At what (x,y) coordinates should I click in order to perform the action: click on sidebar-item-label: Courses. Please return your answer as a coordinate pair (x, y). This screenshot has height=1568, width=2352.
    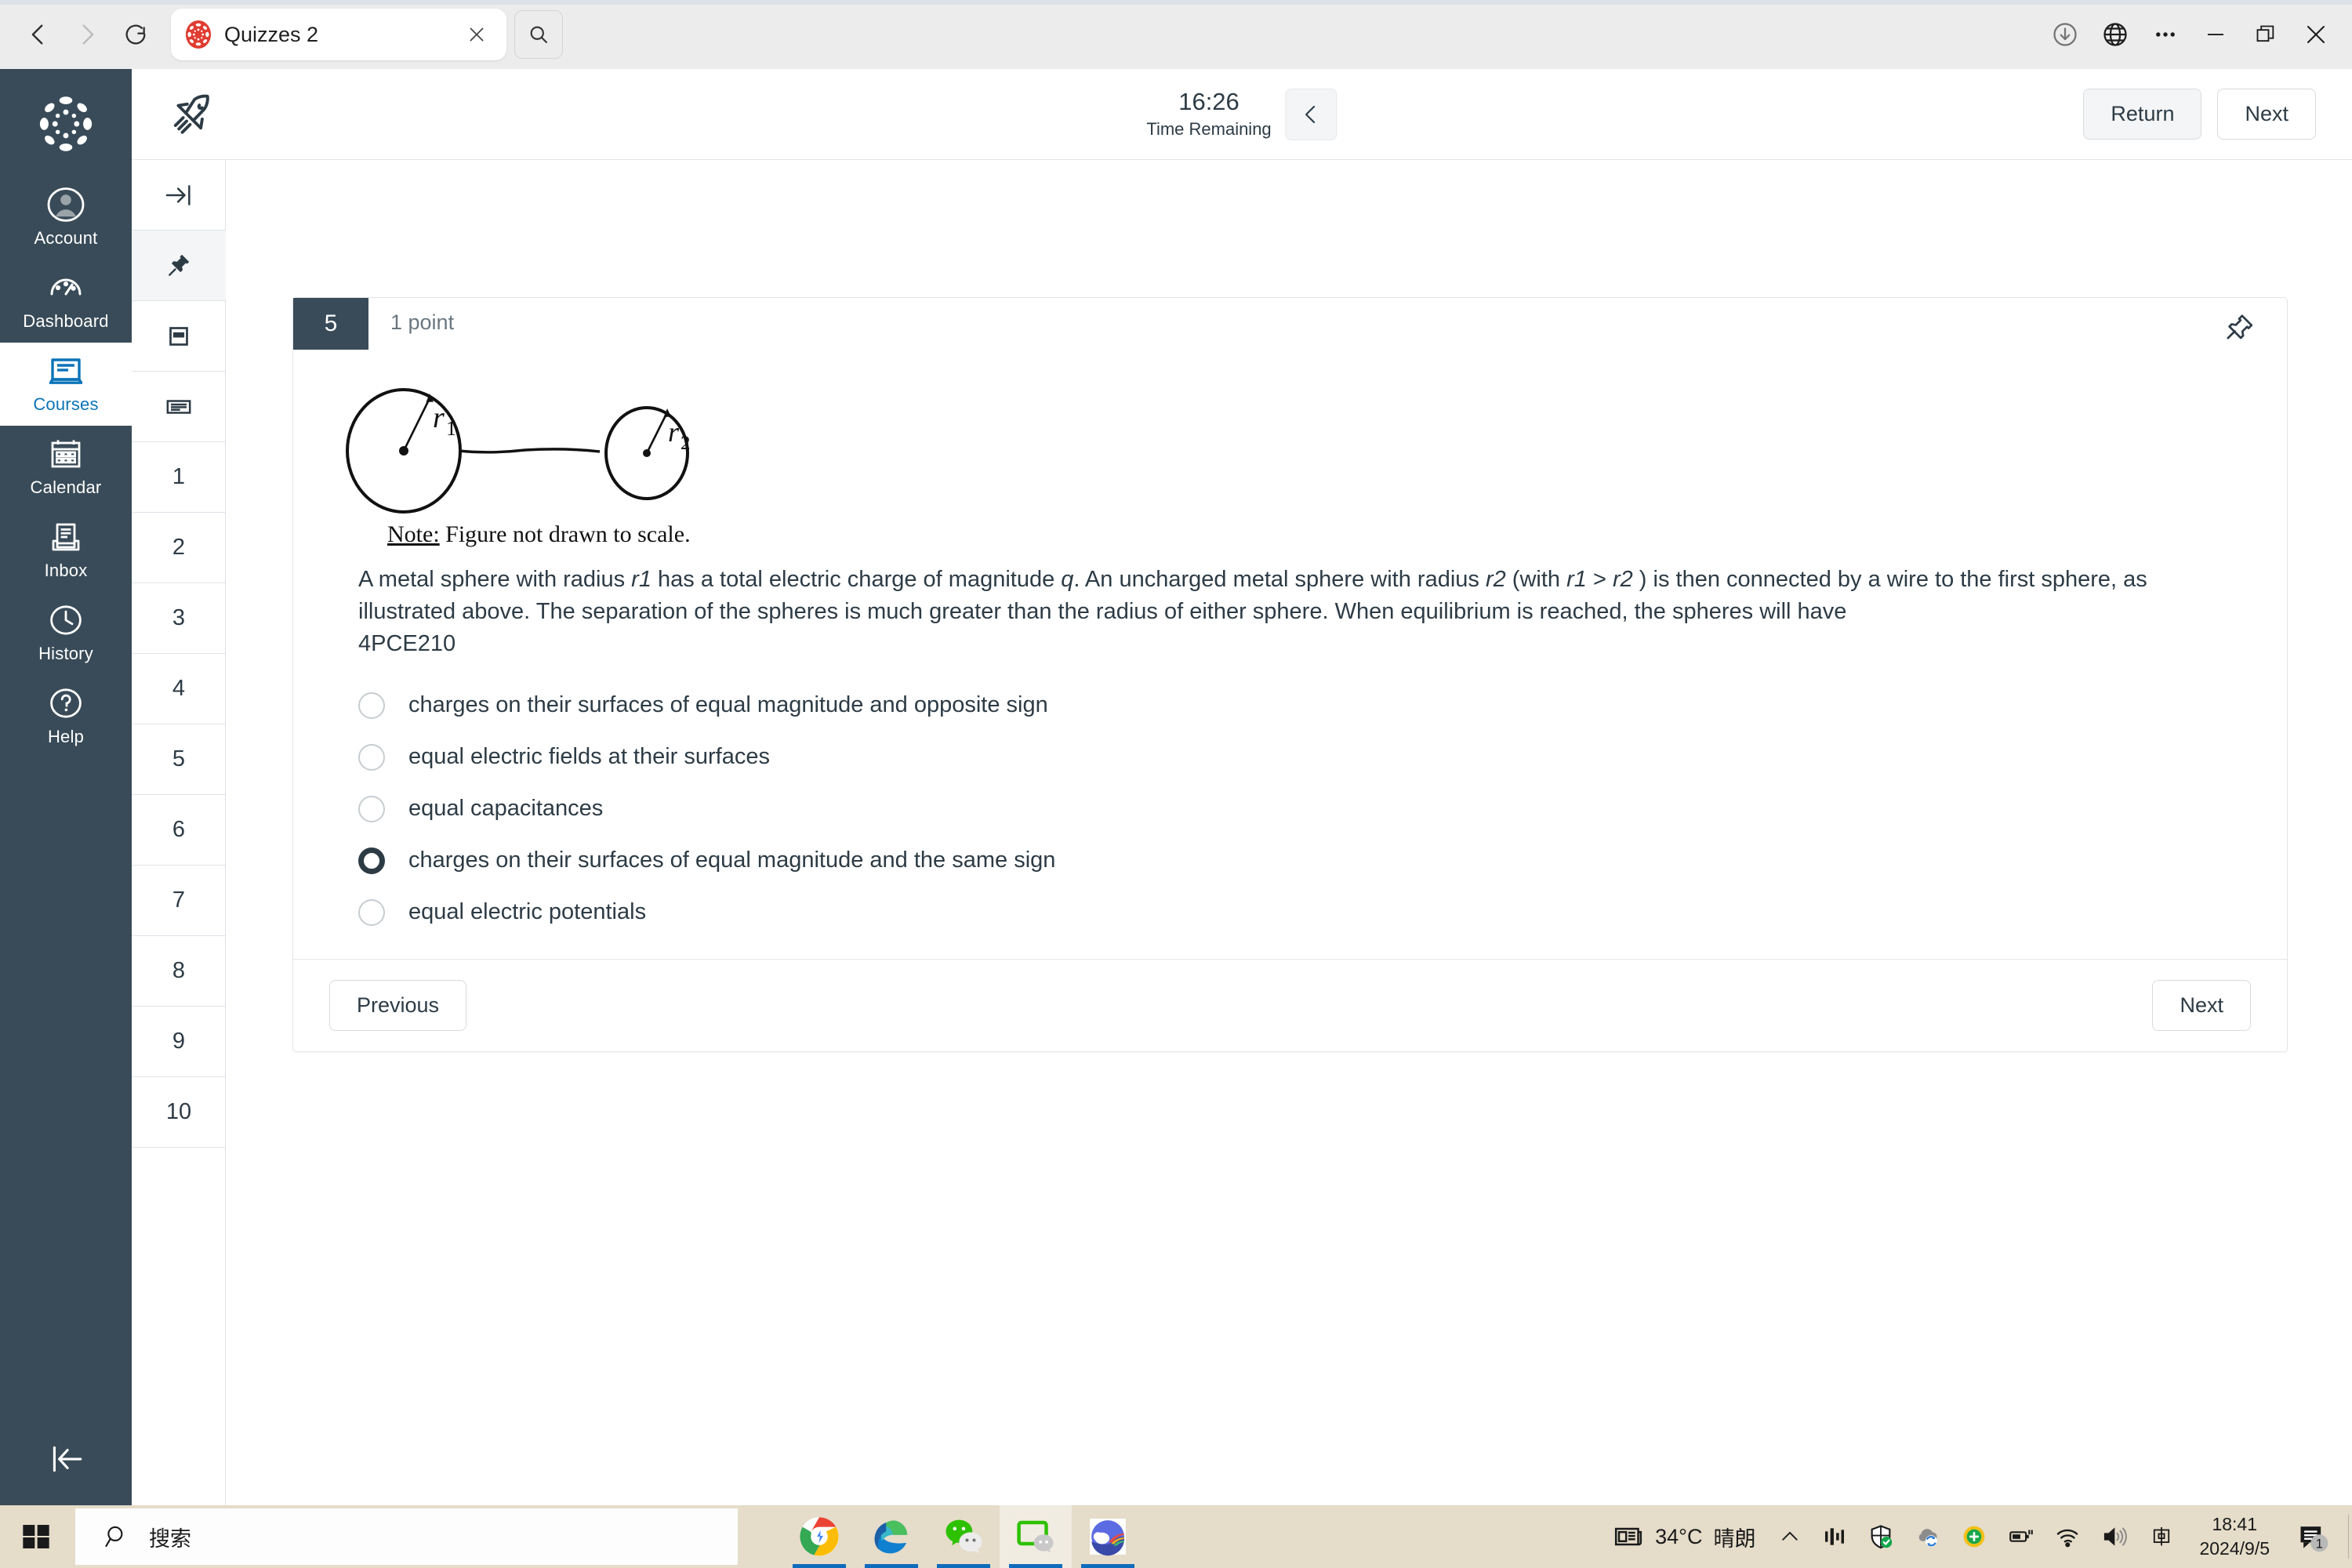
    Looking at the image, I should click on (66, 404).